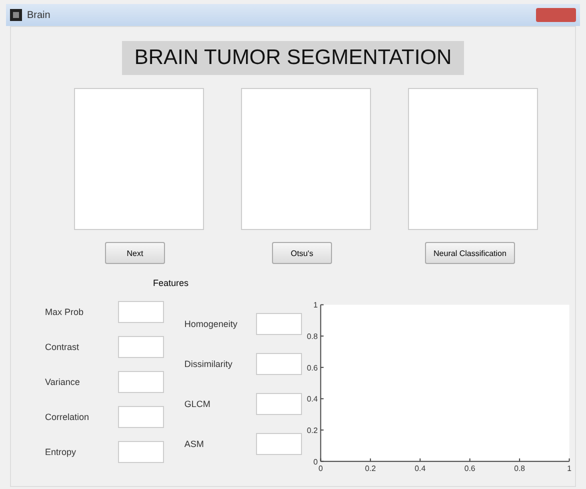  What do you see at coordinates (211, 324) in the screenshot?
I see `feature-label: Homogeneity` at bounding box center [211, 324].